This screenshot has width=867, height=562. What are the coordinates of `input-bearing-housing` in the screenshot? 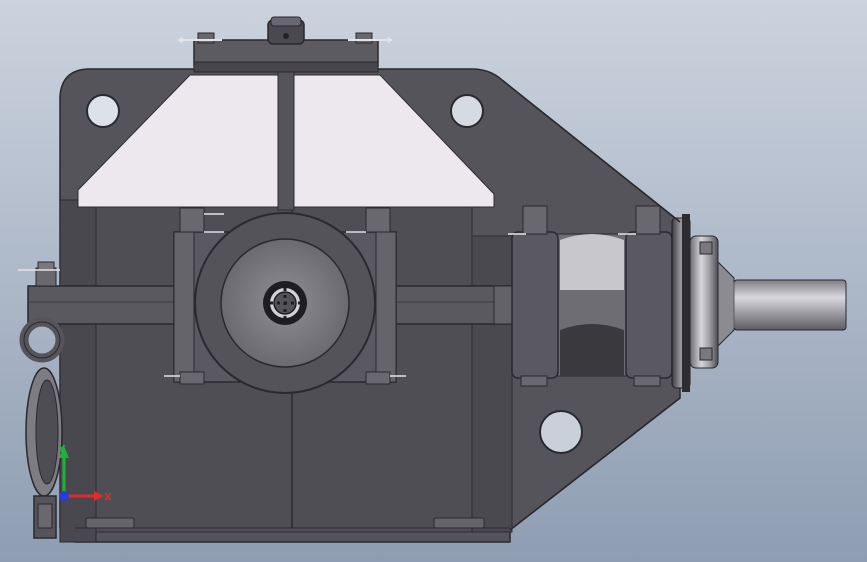 It's located at (285, 303).